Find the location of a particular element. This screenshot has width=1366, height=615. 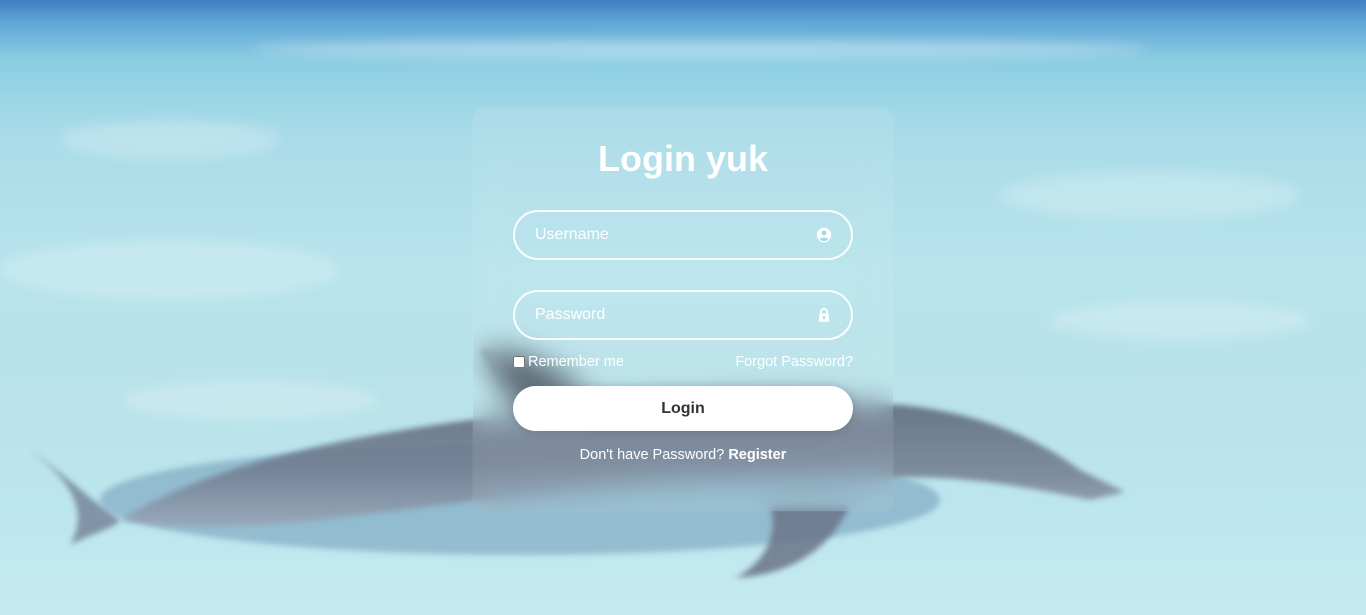

remember-me-label: Remember me is located at coordinates (568, 362).